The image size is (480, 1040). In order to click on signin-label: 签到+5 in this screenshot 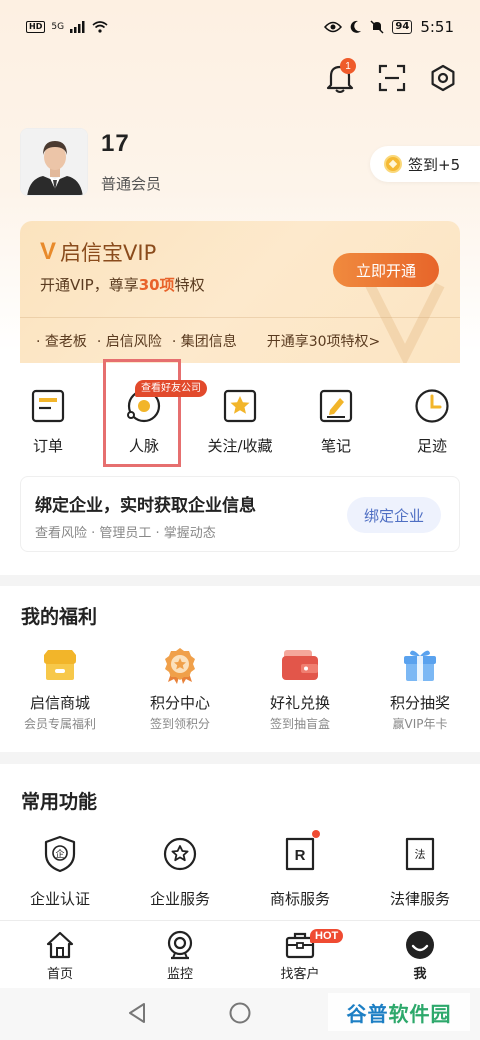, I will do `click(434, 164)`.